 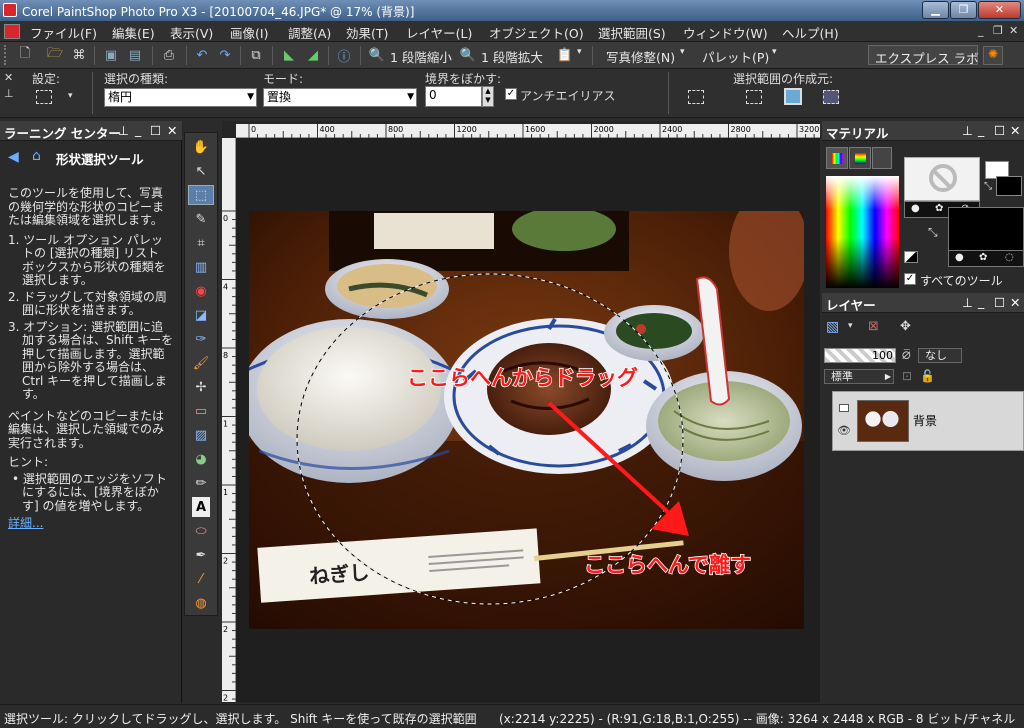 I want to click on lock-icon: 🔓, so click(x=927, y=376).